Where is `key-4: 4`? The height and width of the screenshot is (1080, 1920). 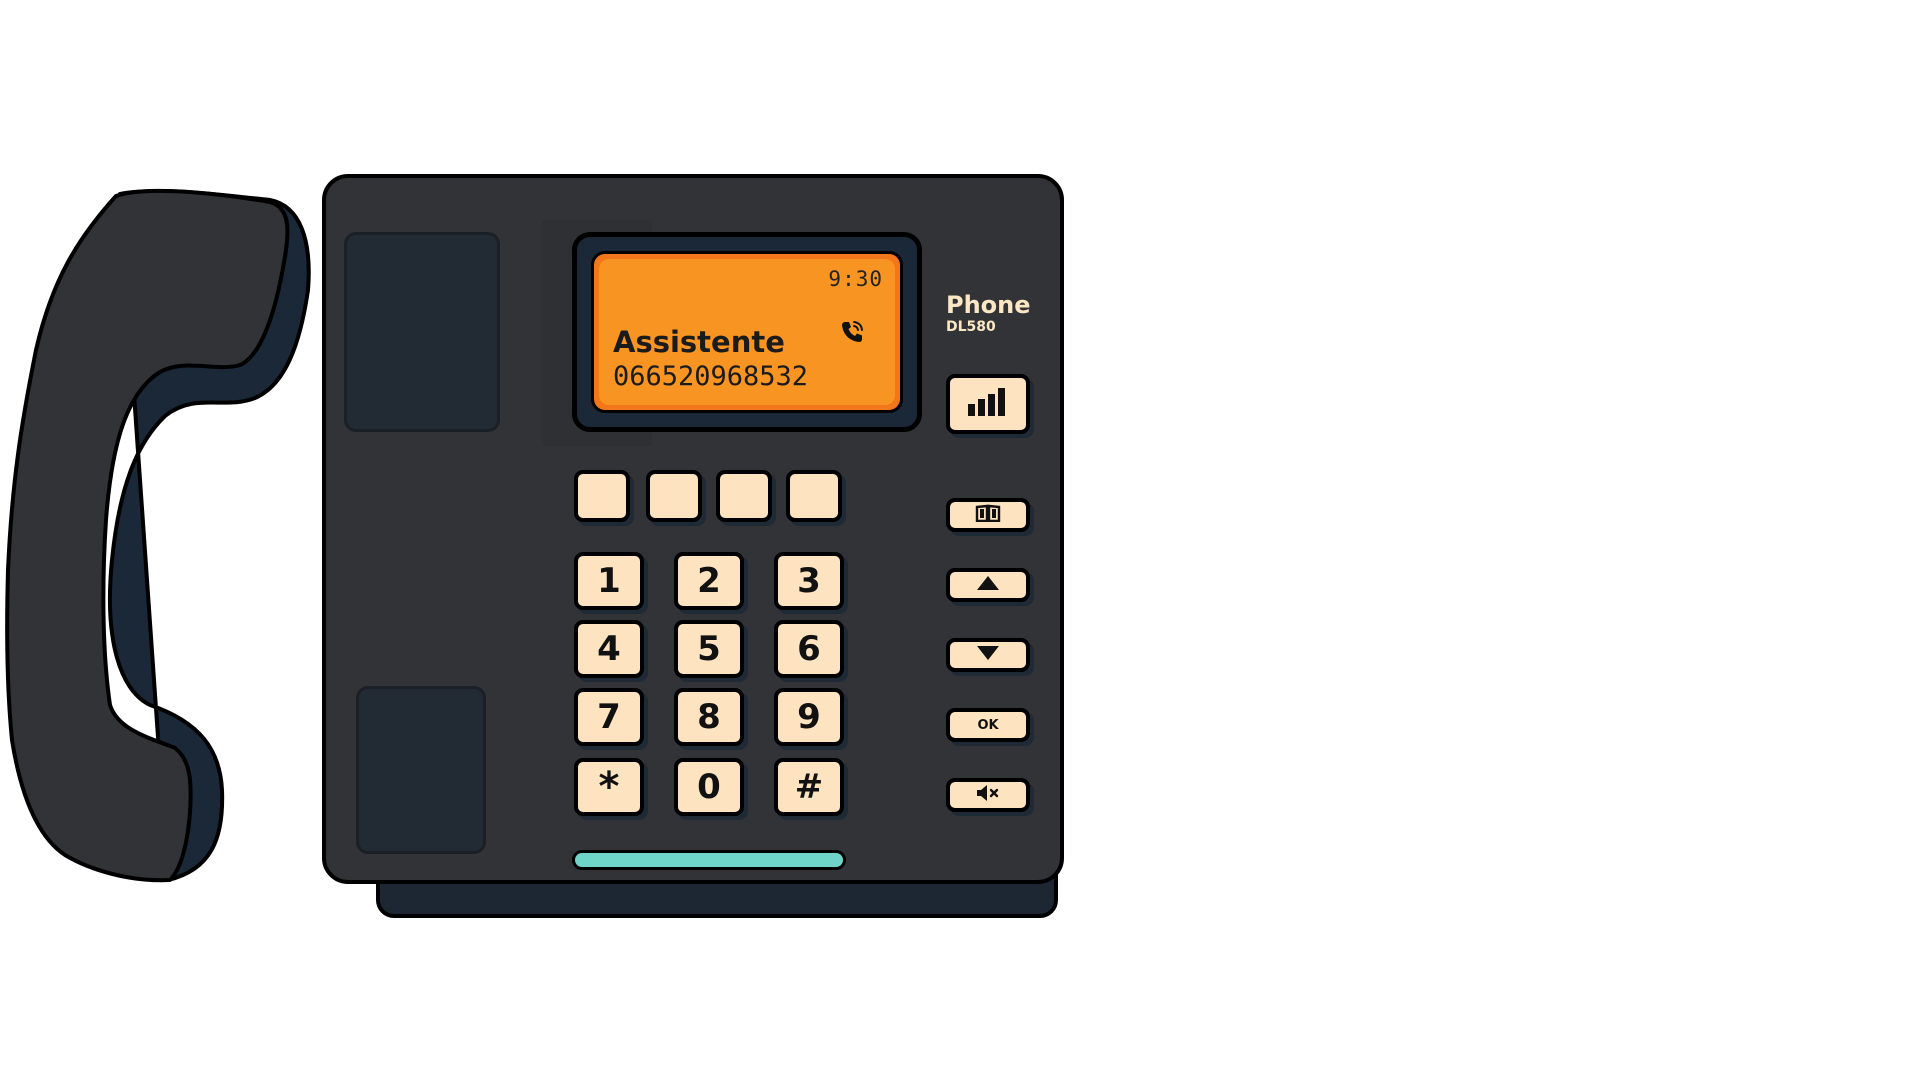 key-4: 4 is located at coordinates (609, 649).